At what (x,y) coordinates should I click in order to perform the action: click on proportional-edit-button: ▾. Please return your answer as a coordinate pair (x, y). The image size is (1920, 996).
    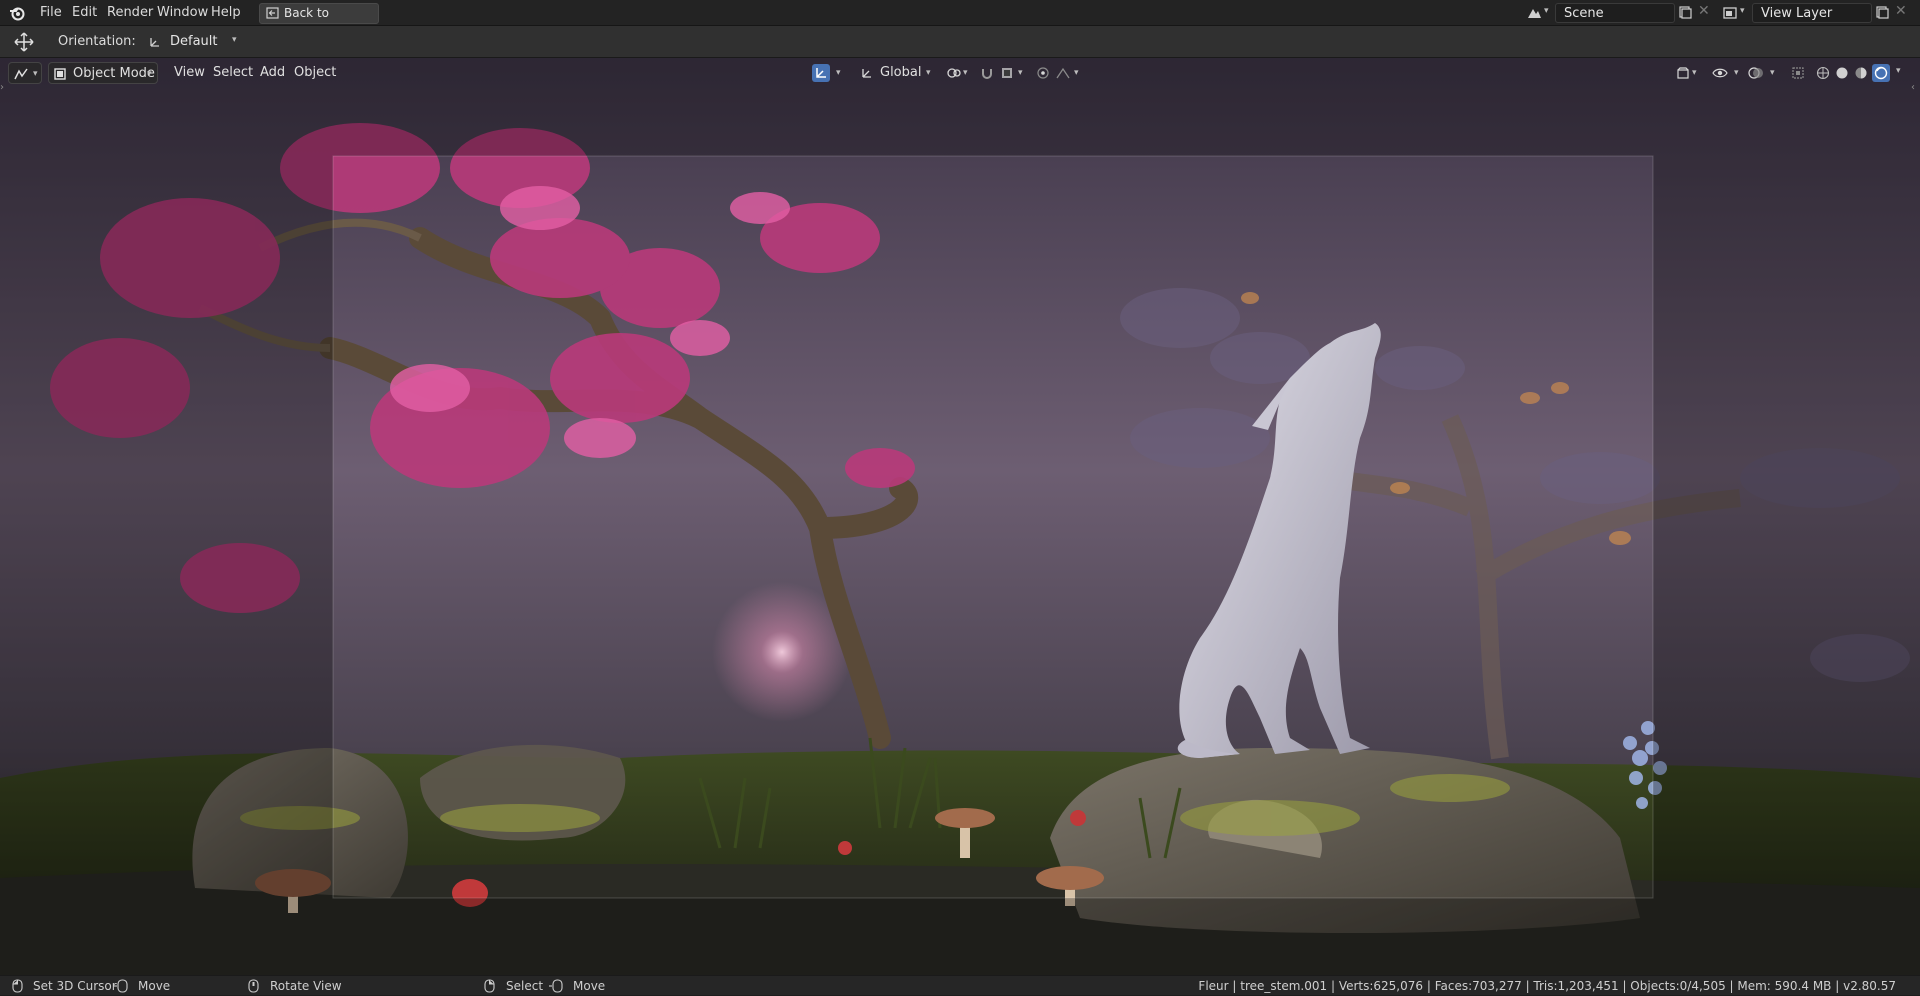
    Looking at the image, I should click on (1061, 73).